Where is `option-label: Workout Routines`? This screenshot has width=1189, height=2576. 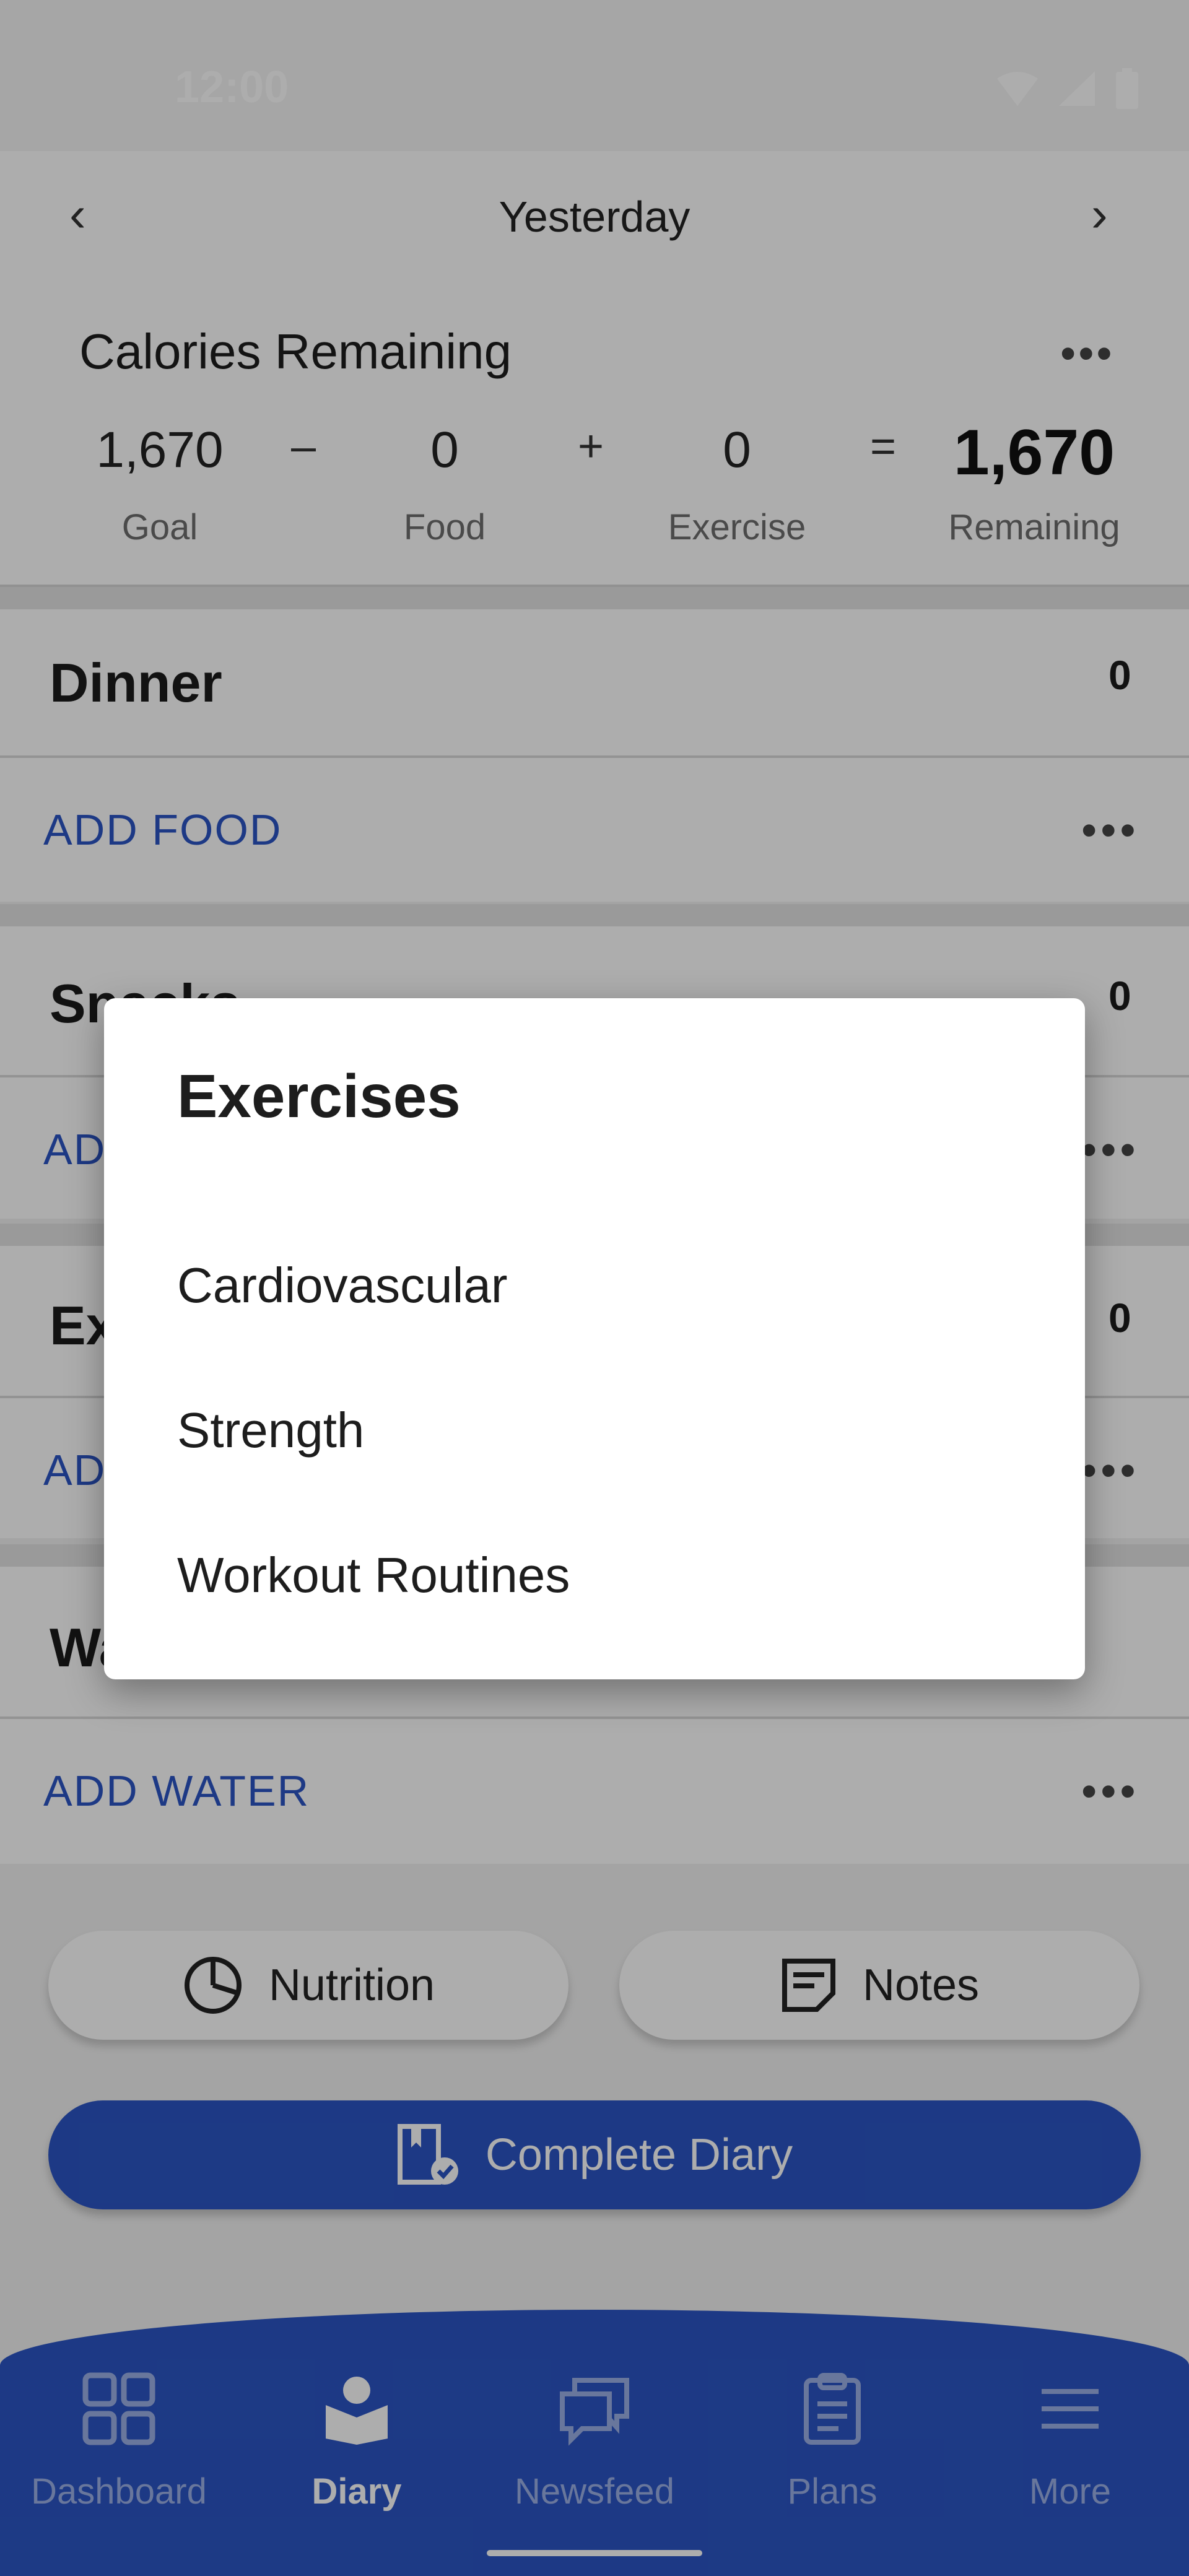 option-label: Workout Routines is located at coordinates (373, 1575).